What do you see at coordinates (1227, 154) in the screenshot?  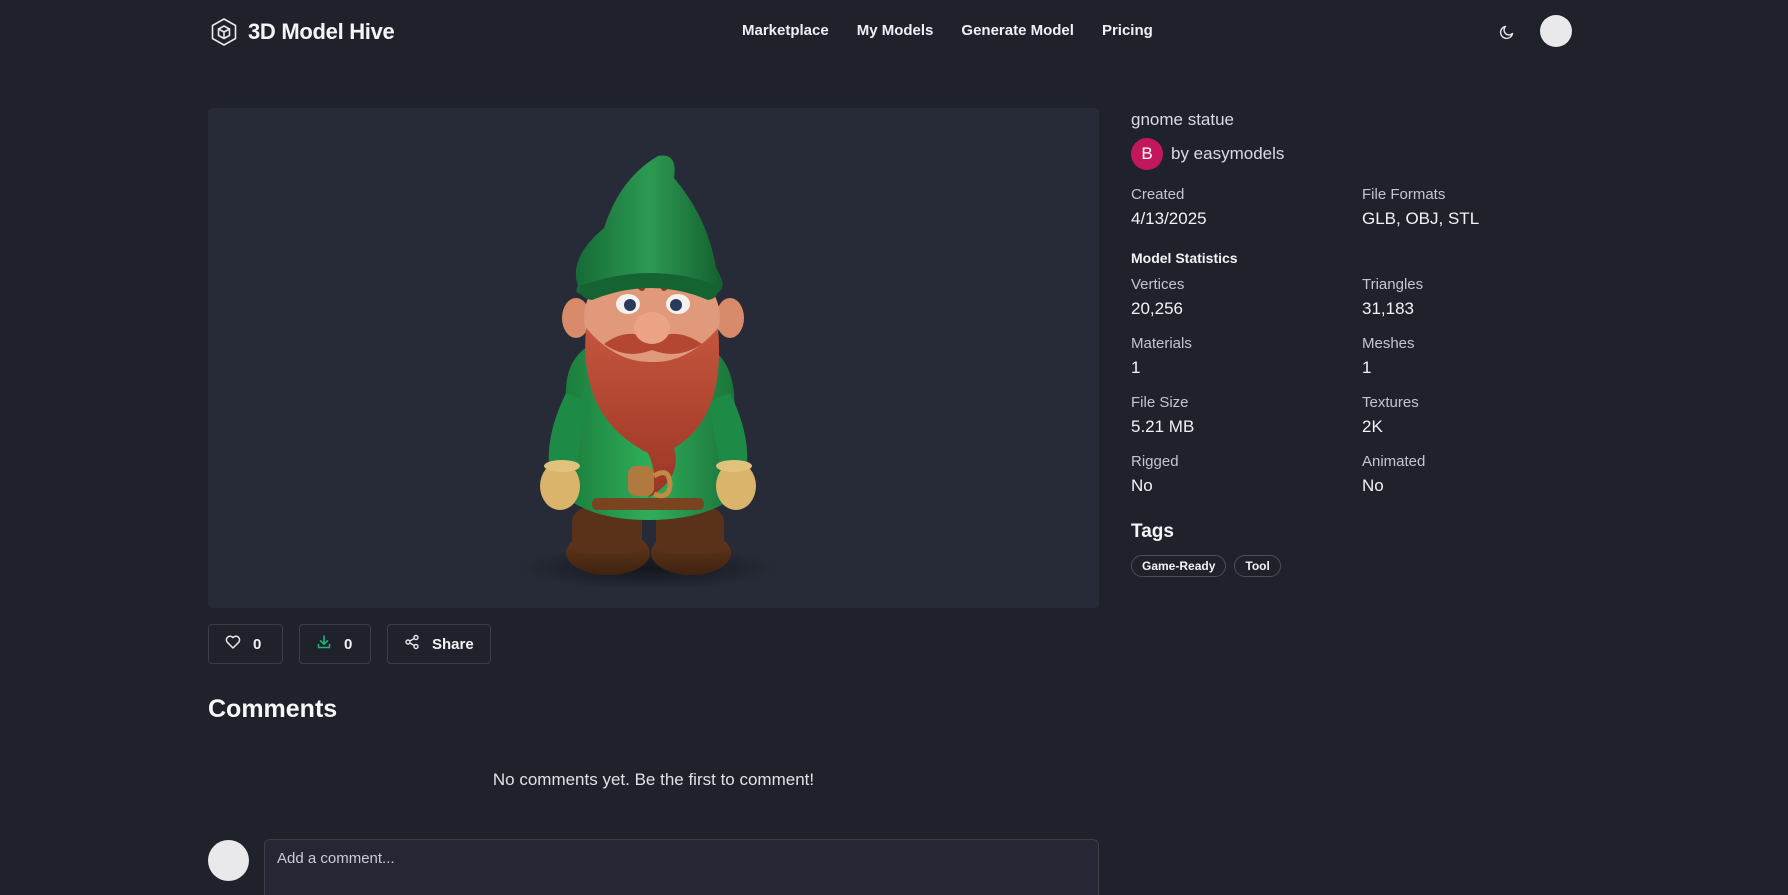 I see `author-name: by easymodels` at bounding box center [1227, 154].